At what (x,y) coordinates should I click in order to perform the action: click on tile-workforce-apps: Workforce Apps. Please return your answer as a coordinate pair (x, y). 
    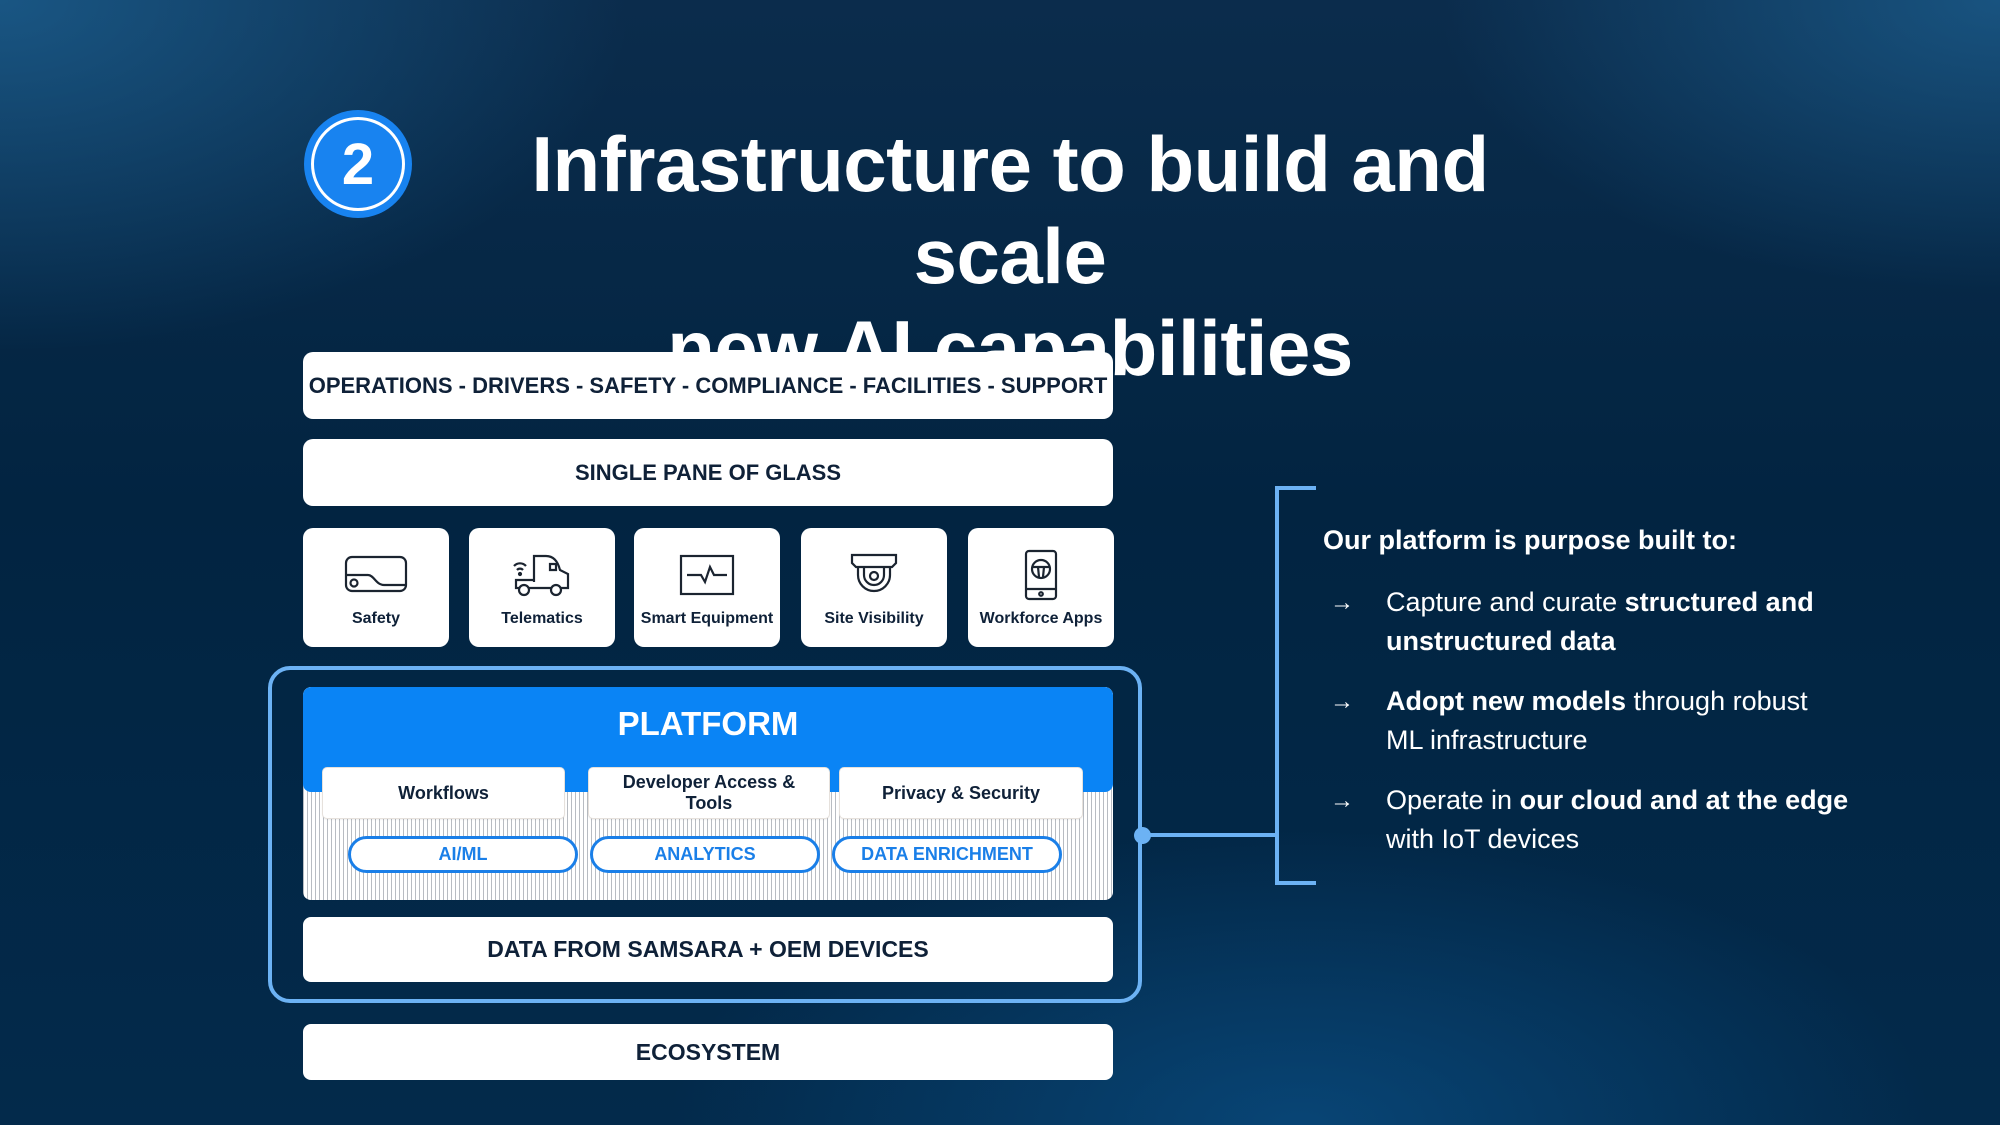
    Looking at the image, I should click on (1041, 587).